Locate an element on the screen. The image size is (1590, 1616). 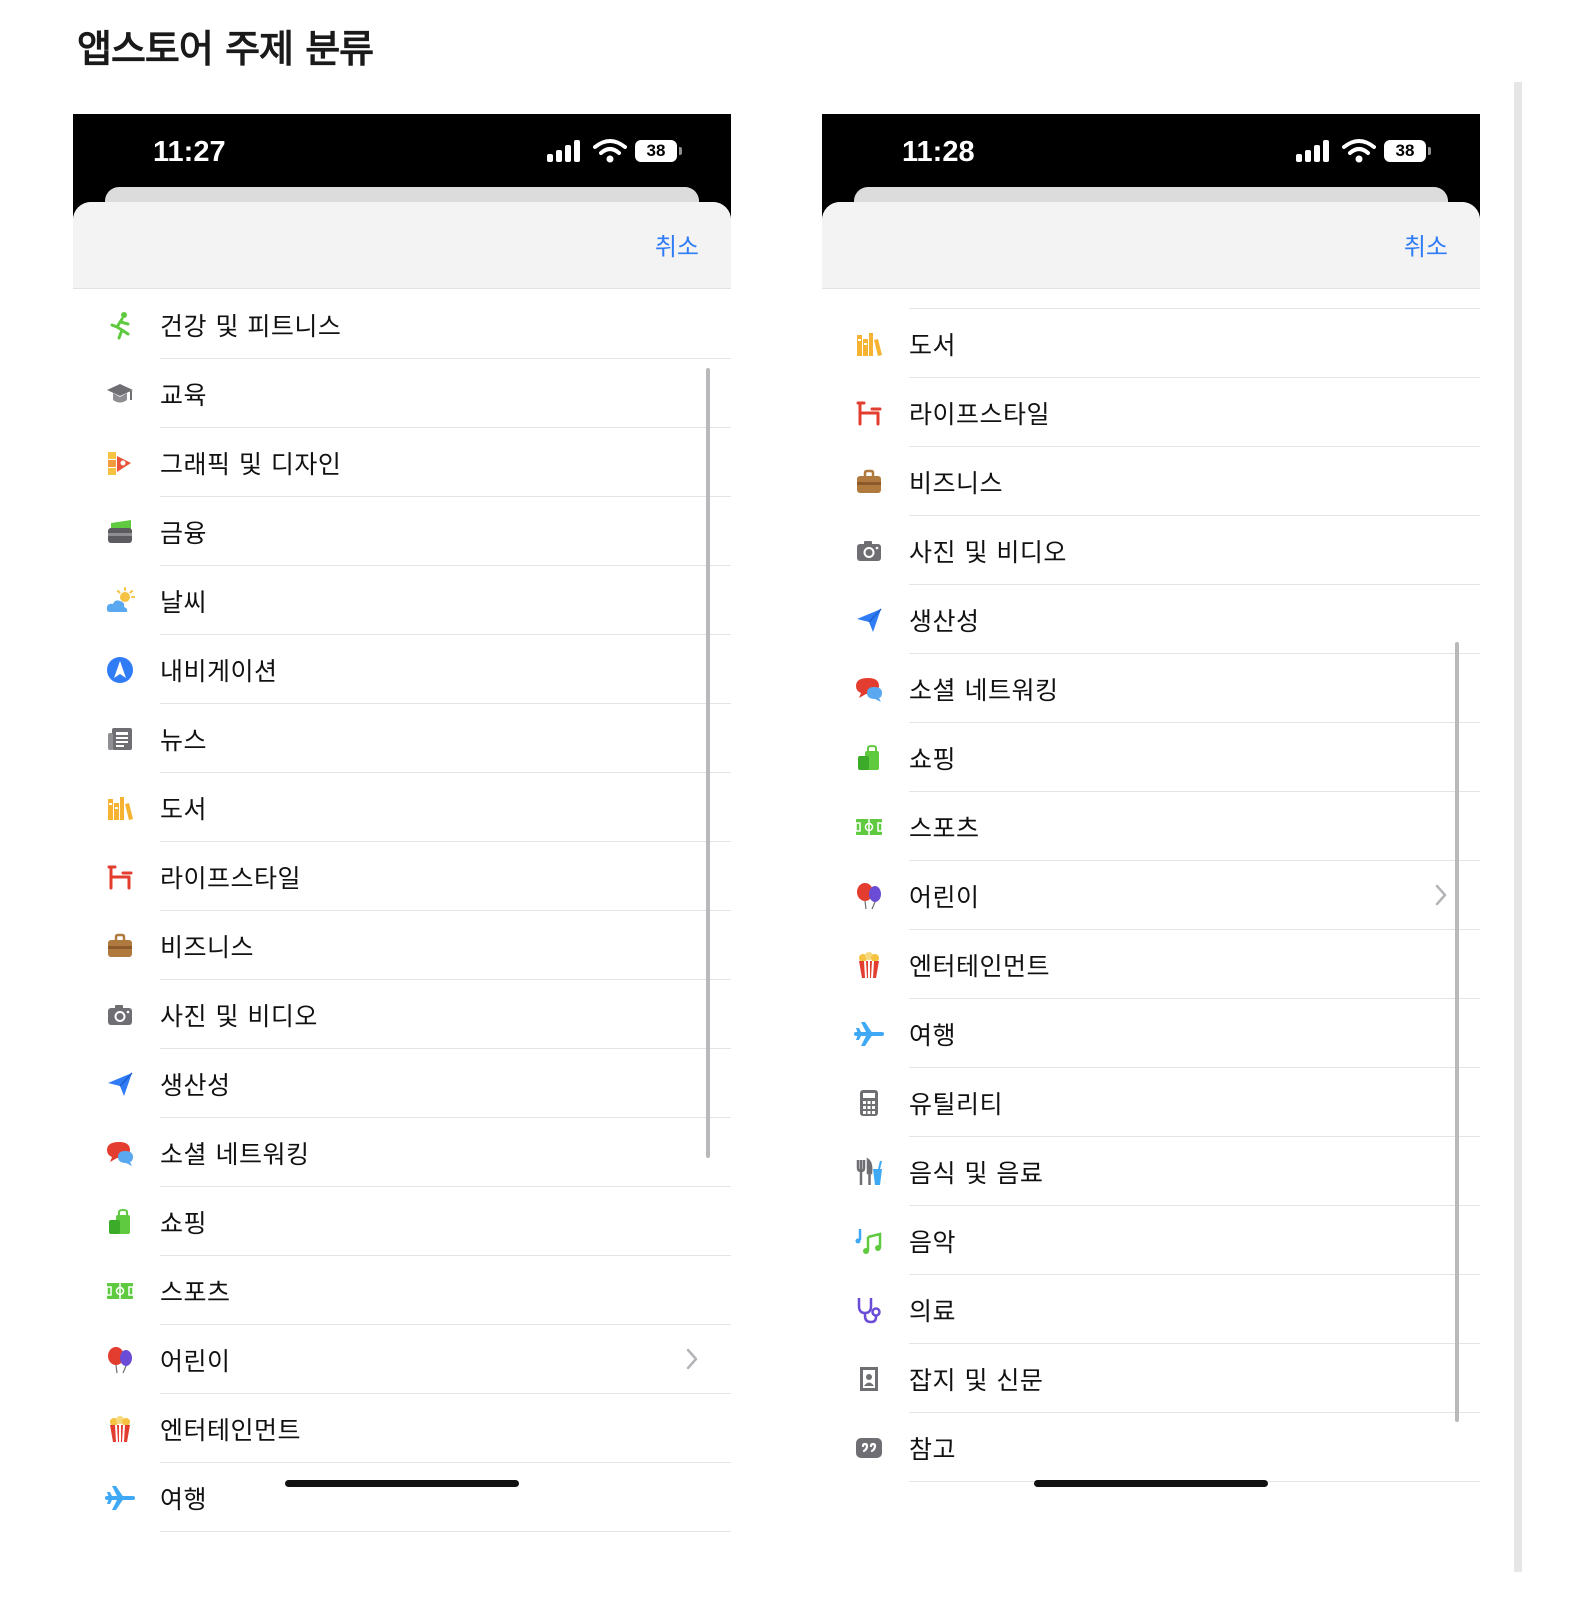
category-item: 건강 및 피트니스 is located at coordinates (402, 324).